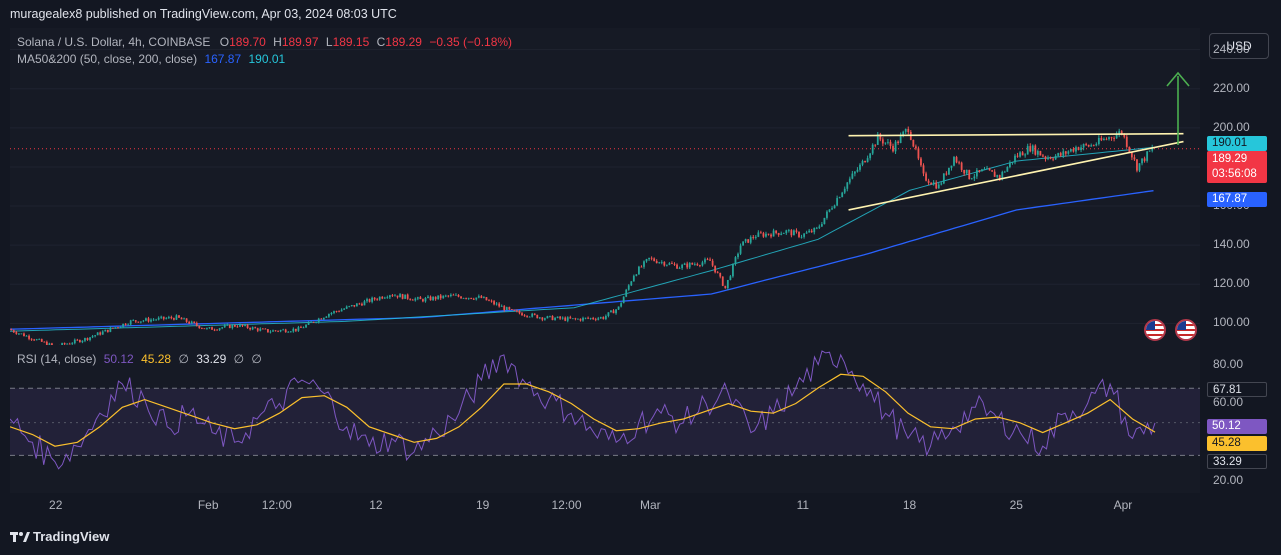 This screenshot has width=1281, height=555. I want to click on time-axis: 22 Feb 12:00 12 19 12:00 Mar 11 18 25 Apr, so click(605, 505).